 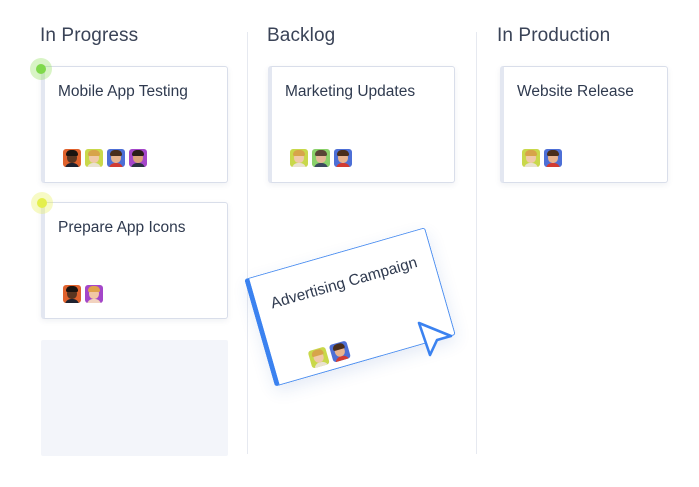 What do you see at coordinates (42, 203) in the screenshot?
I see `status-indicator-pending` at bounding box center [42, 203].